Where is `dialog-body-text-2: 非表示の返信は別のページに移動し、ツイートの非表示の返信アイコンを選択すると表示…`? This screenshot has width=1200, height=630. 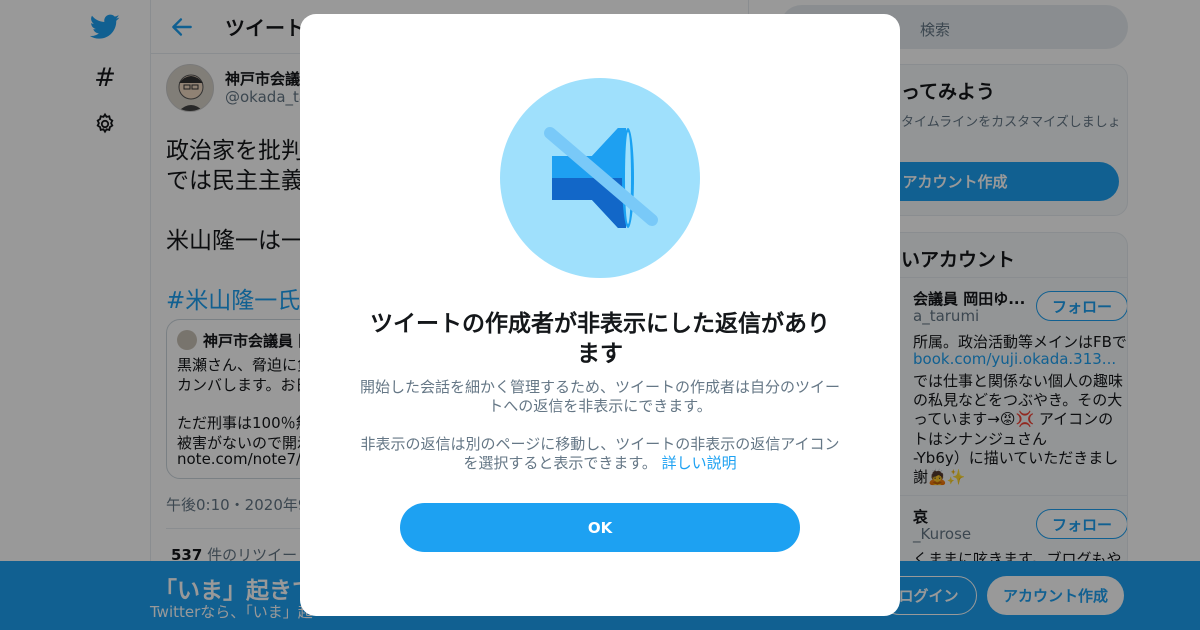
dialog-body-text-2: 非表示の返信は別のページに移動し、ツイートの非表示の返信アイコンを選択すると表示… is located at coordinates (600, 453).